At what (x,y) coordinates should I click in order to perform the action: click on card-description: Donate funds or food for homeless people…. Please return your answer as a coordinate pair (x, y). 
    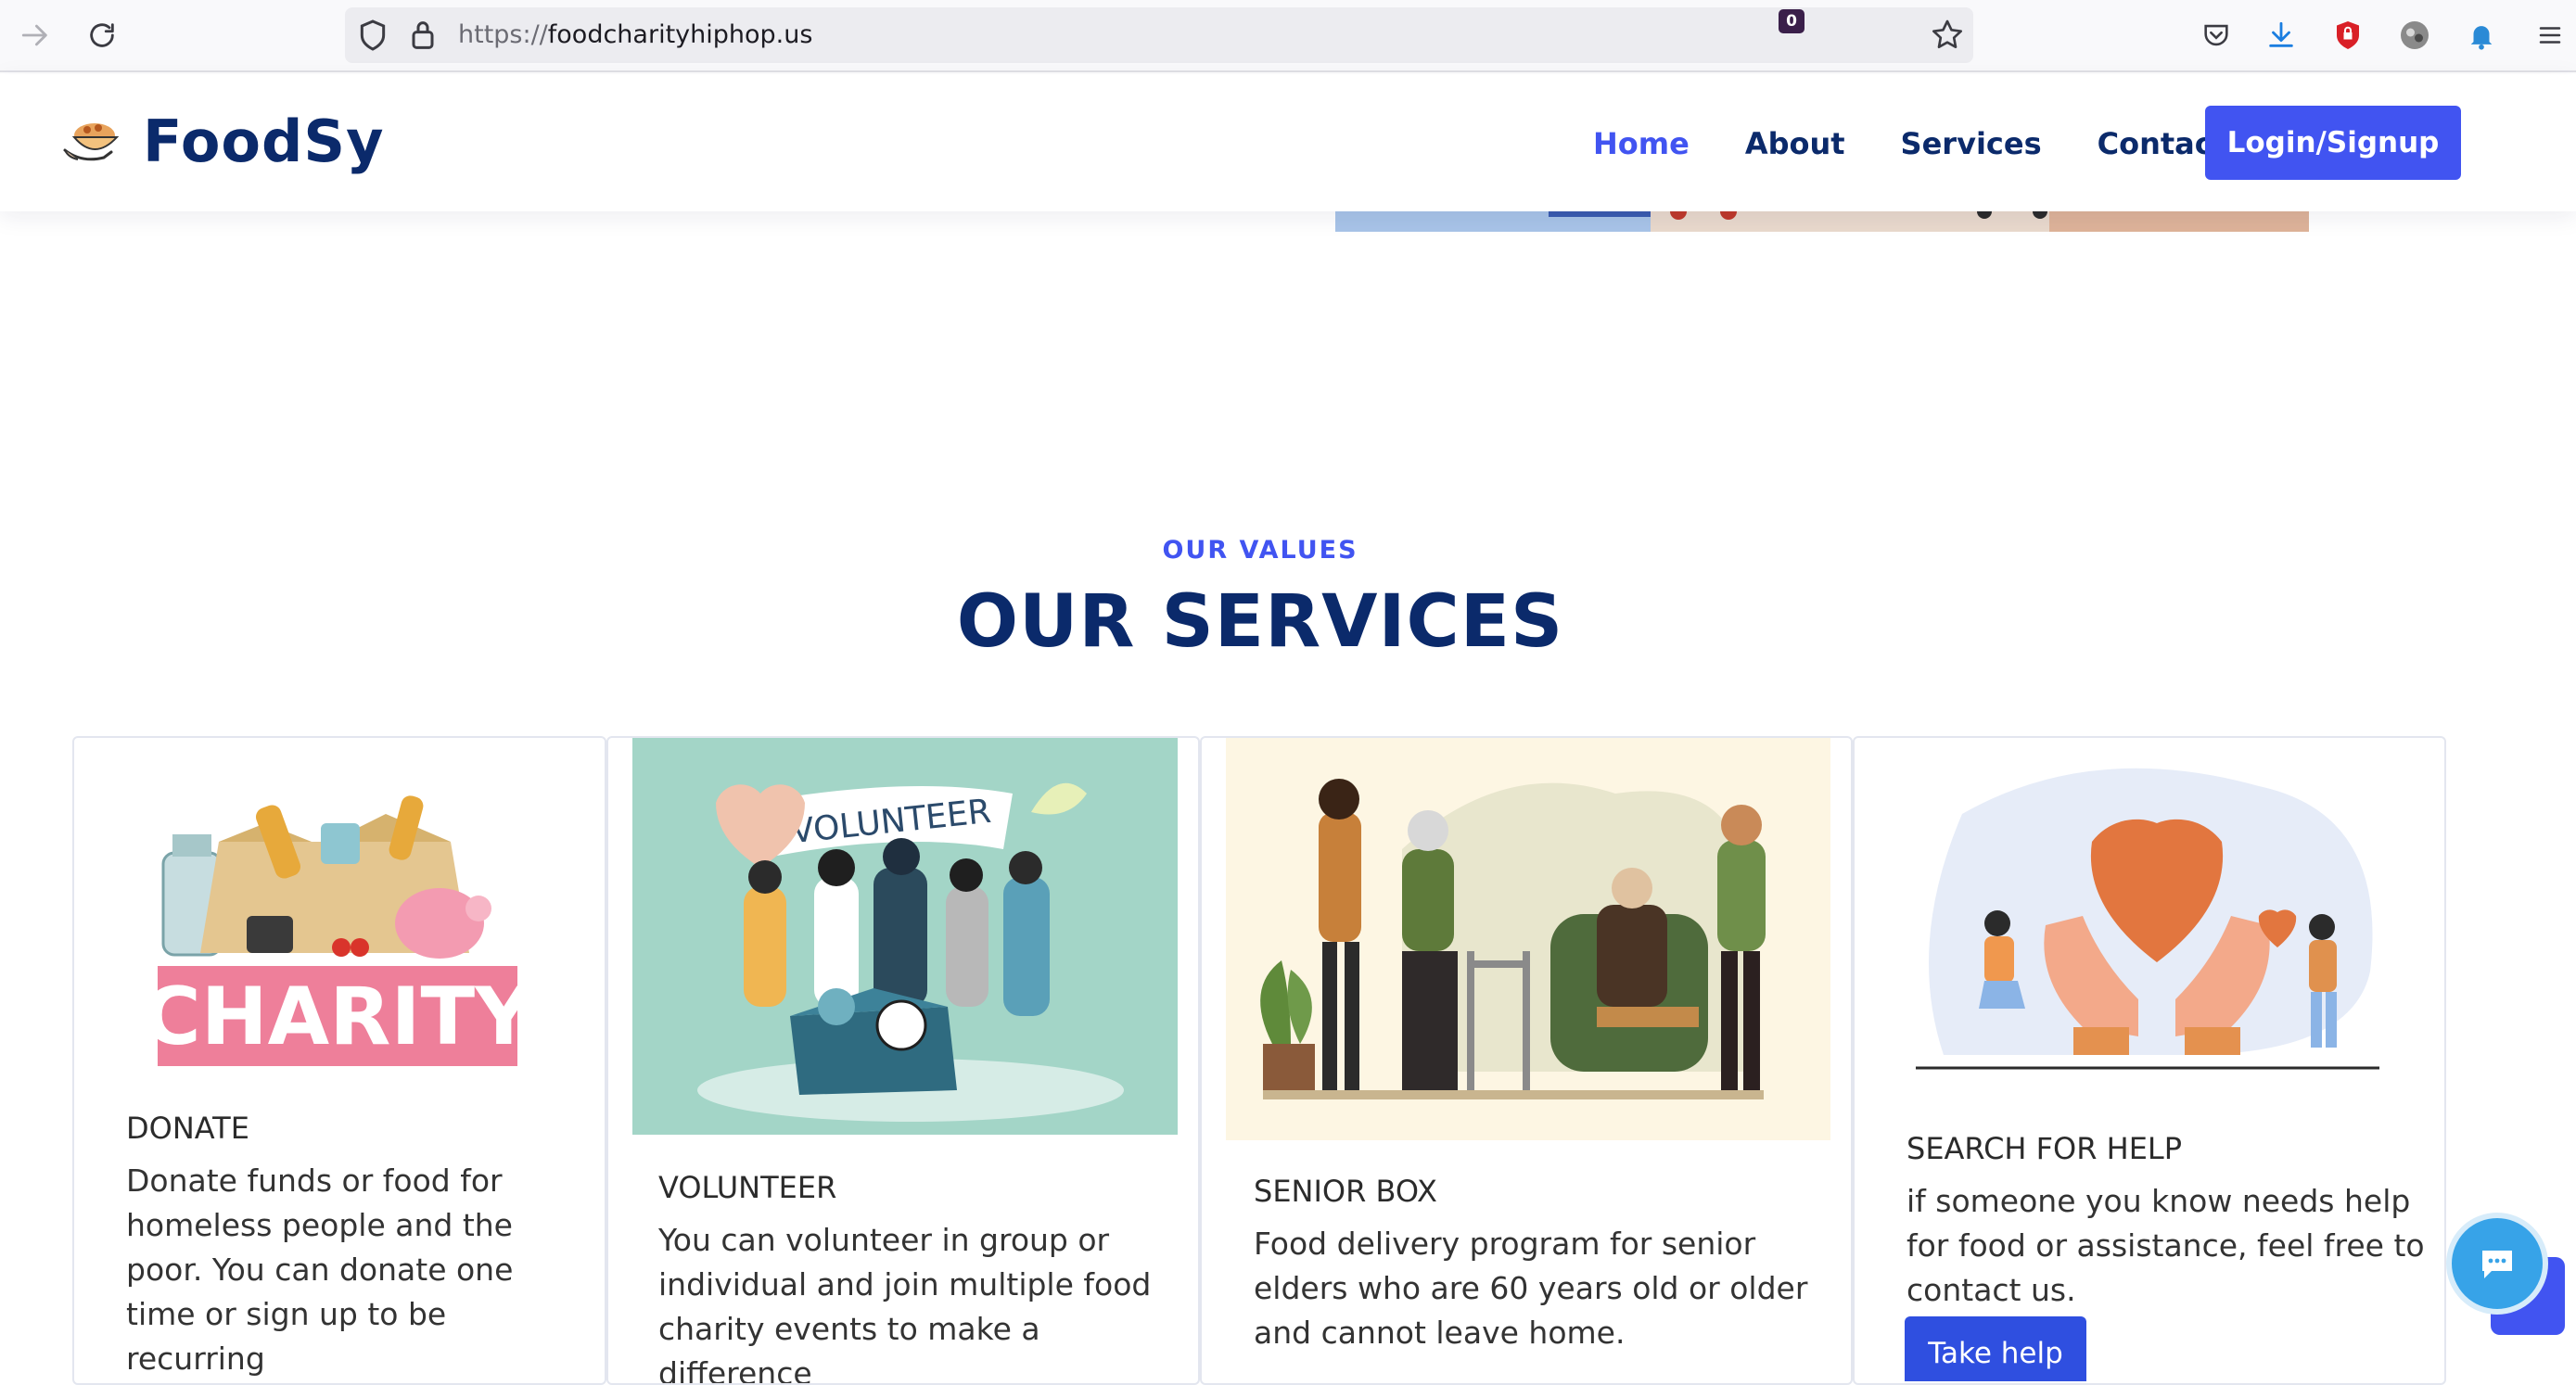
    Looking at the image, I should click on (320, 1270).